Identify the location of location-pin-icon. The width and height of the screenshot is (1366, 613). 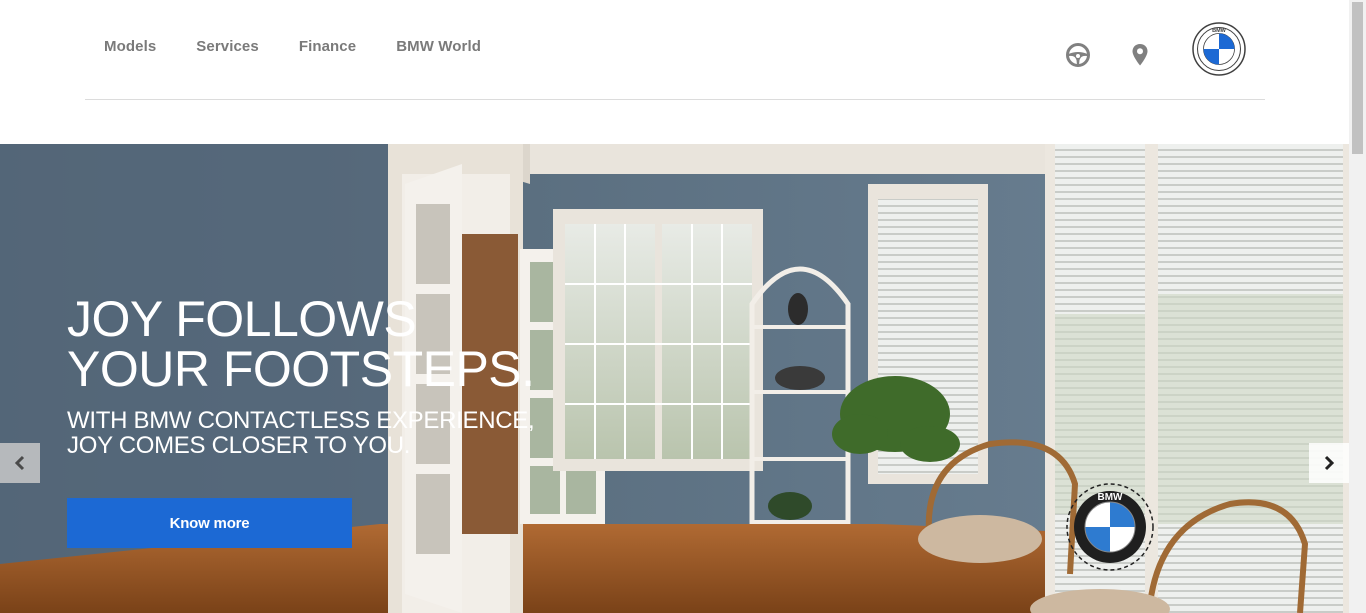
(1140, 55).